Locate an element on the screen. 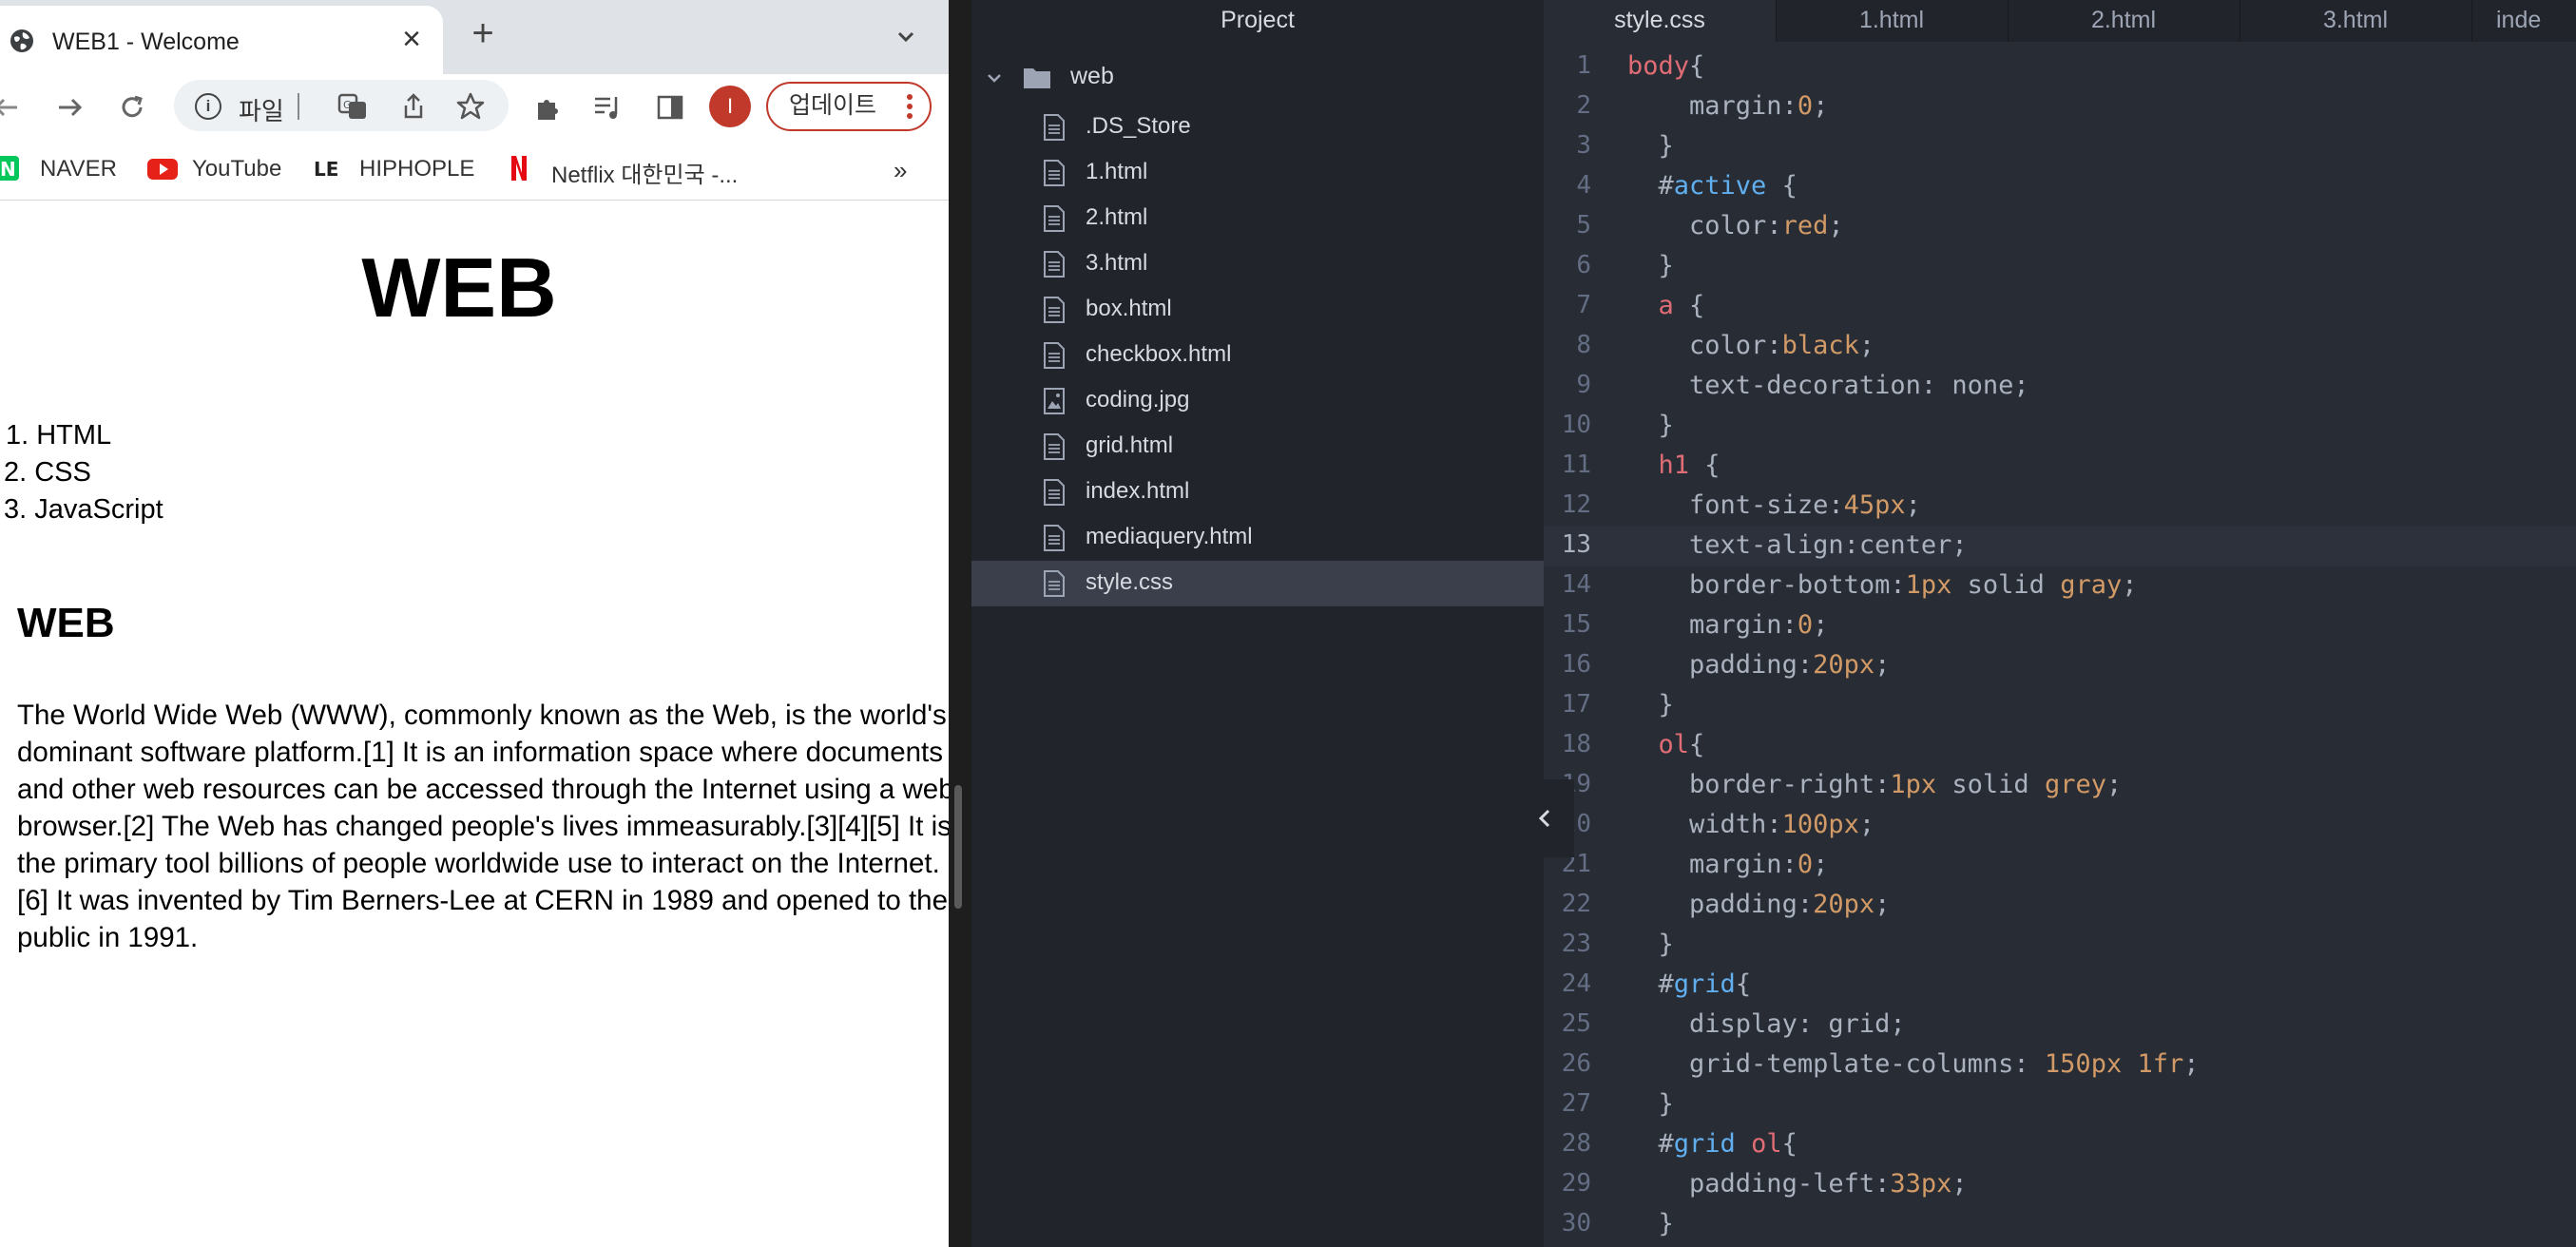  code-token: padding is located at coordinates (1743, 904).